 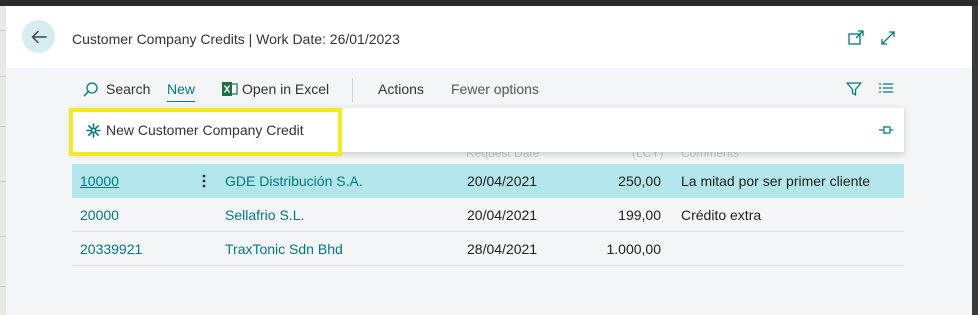 I want to click on back-button, so click(x=38, y=36).